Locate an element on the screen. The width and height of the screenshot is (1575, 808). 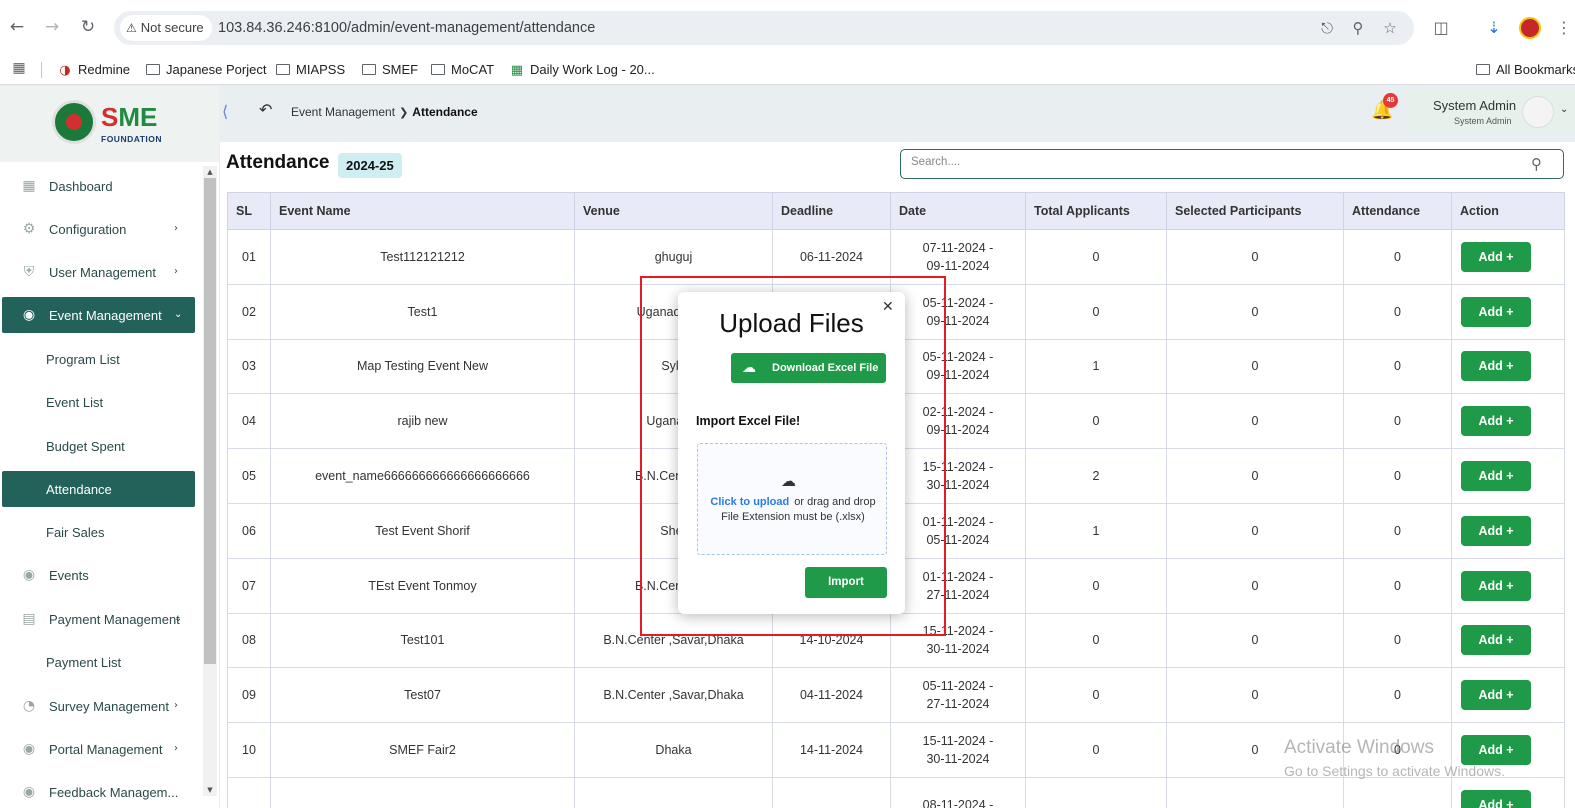
search-icon: ⚲ is located at coordinates (1540, 164).